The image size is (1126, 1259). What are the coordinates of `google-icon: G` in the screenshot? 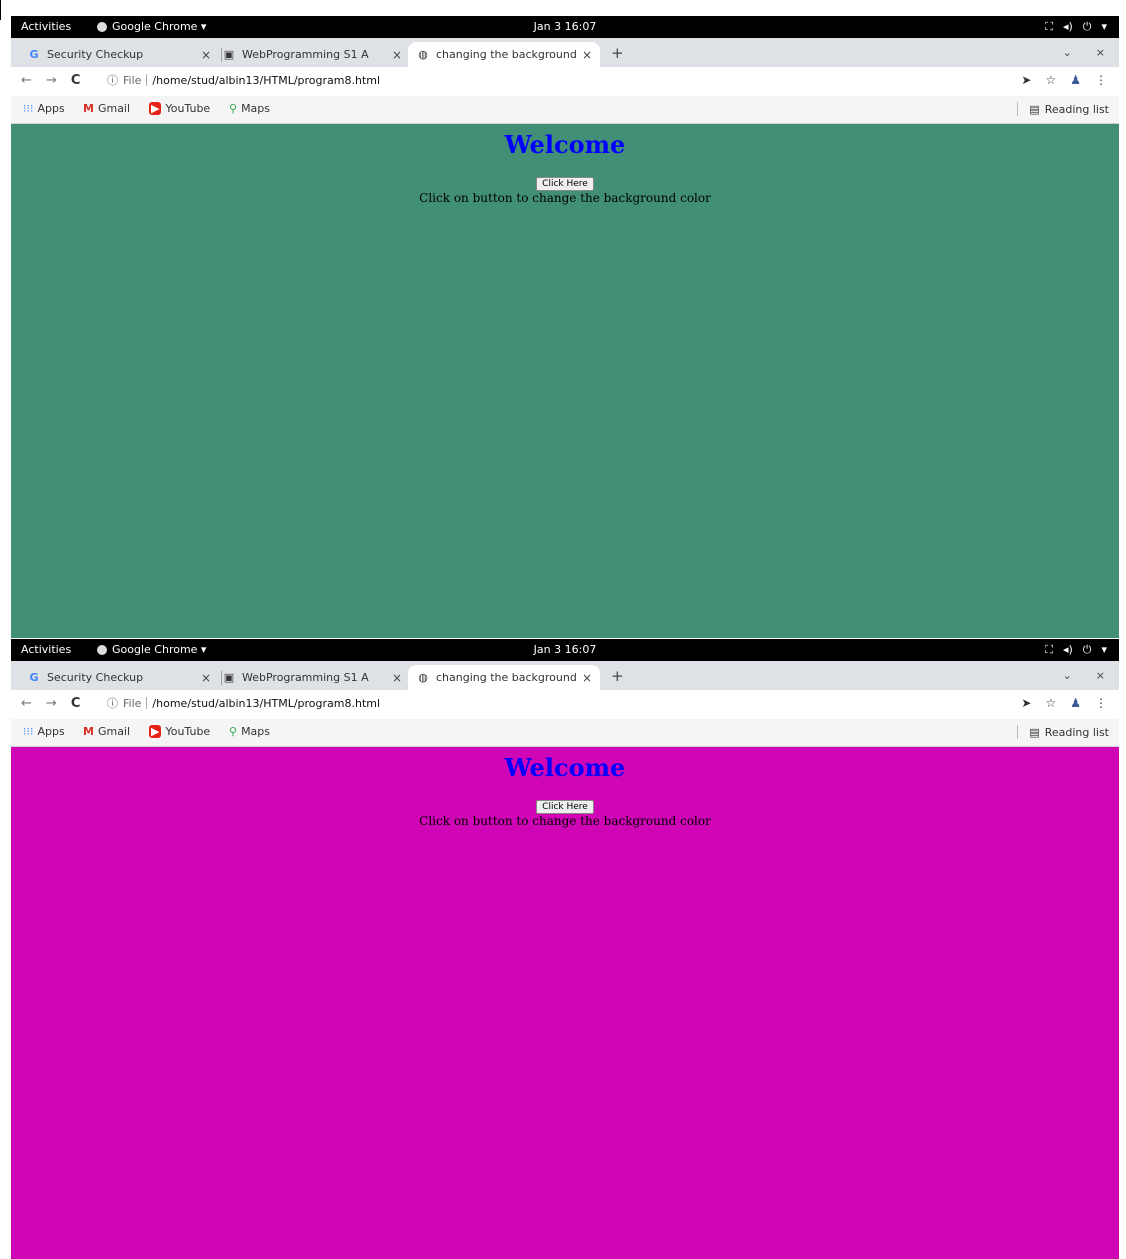 It's located at (34, 54).